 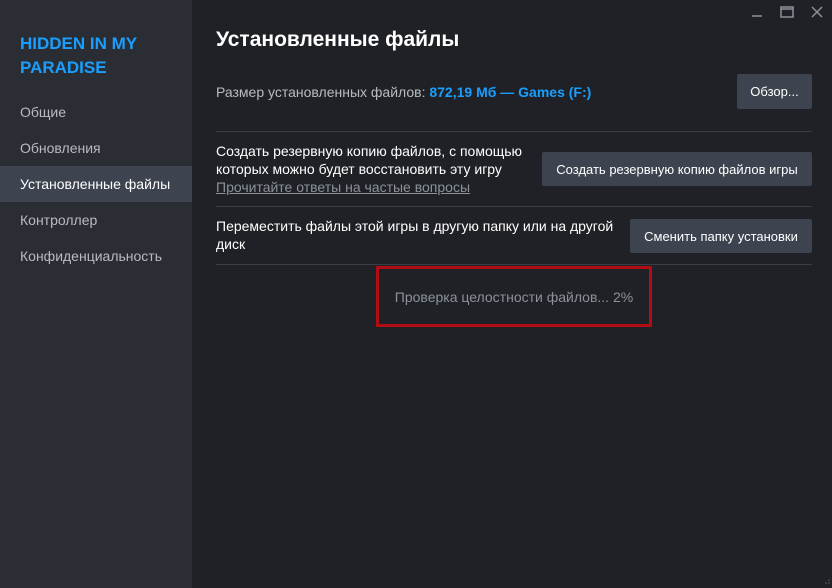 What do you see at coordinates (96, 256) in the screenshot?
I see `sidebar-item-privacy: Конфиденциальность` at bounding box center [96, 256].